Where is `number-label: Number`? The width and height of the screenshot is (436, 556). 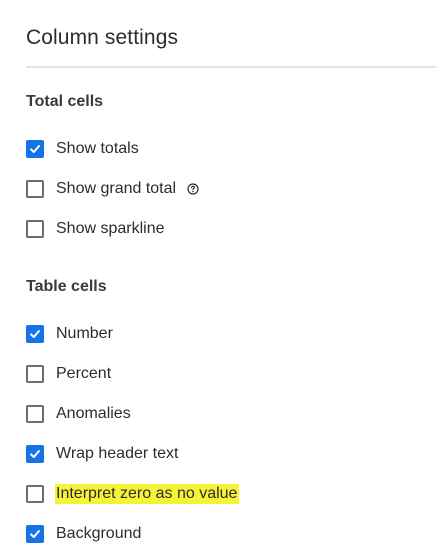 number-label: Number is located at coordinates (84, 333).